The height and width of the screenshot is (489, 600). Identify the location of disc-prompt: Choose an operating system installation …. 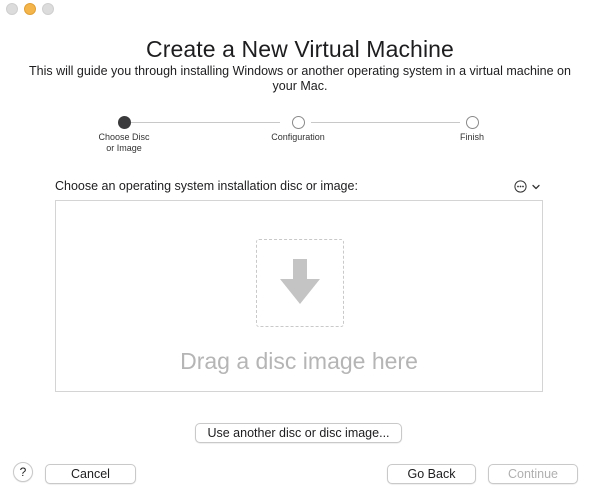
(206, 186).